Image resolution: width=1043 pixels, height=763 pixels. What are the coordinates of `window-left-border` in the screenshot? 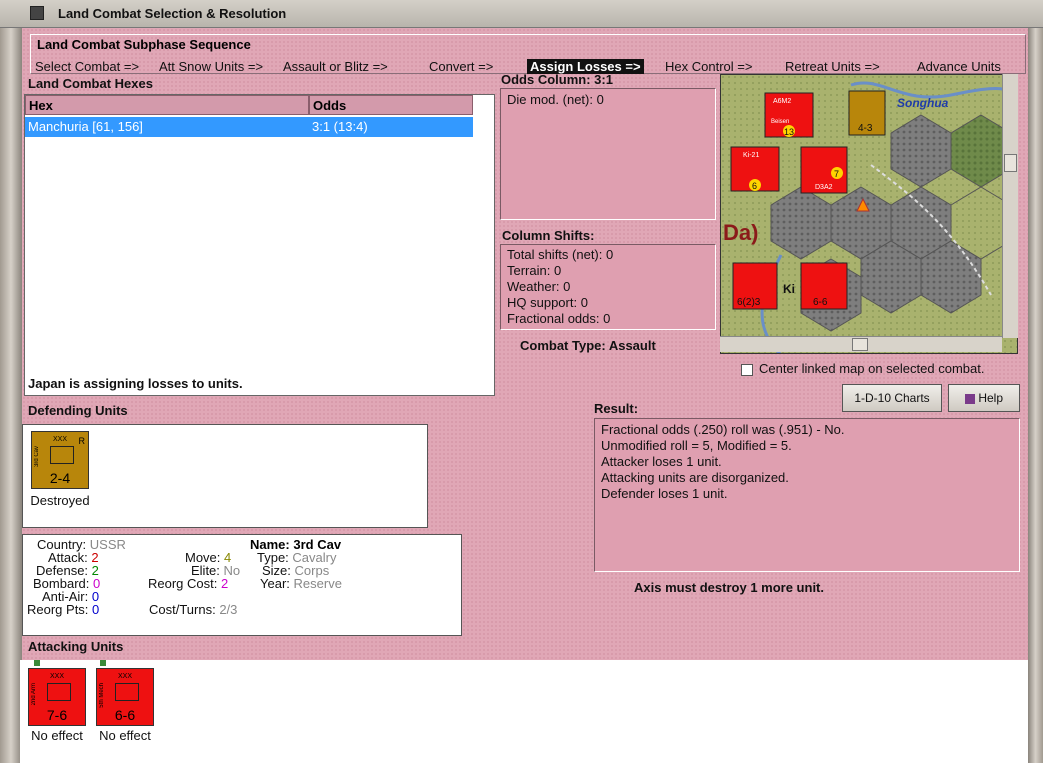 It's located at (11, 395).